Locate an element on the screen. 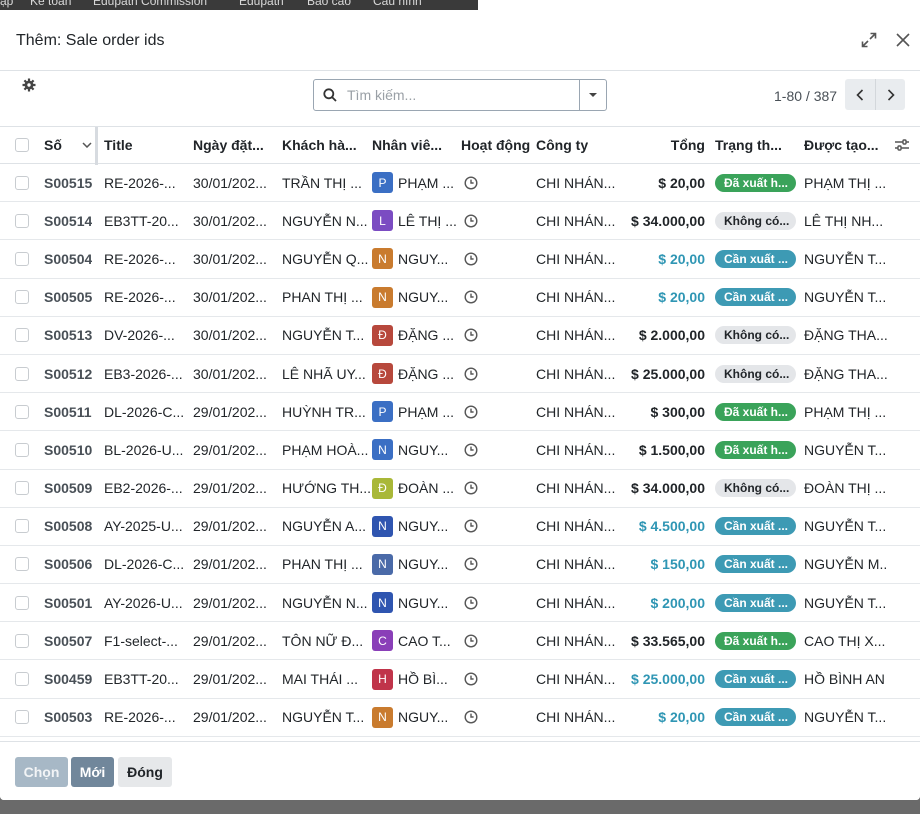  col-title: Title is located at coordinates (118, 145).